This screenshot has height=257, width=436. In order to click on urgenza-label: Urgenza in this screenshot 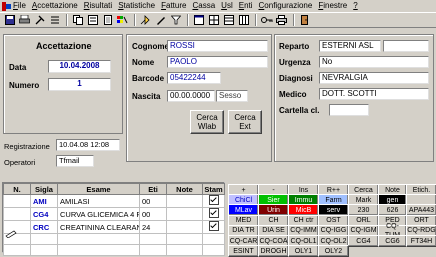, I will do `click(295, 62)`.